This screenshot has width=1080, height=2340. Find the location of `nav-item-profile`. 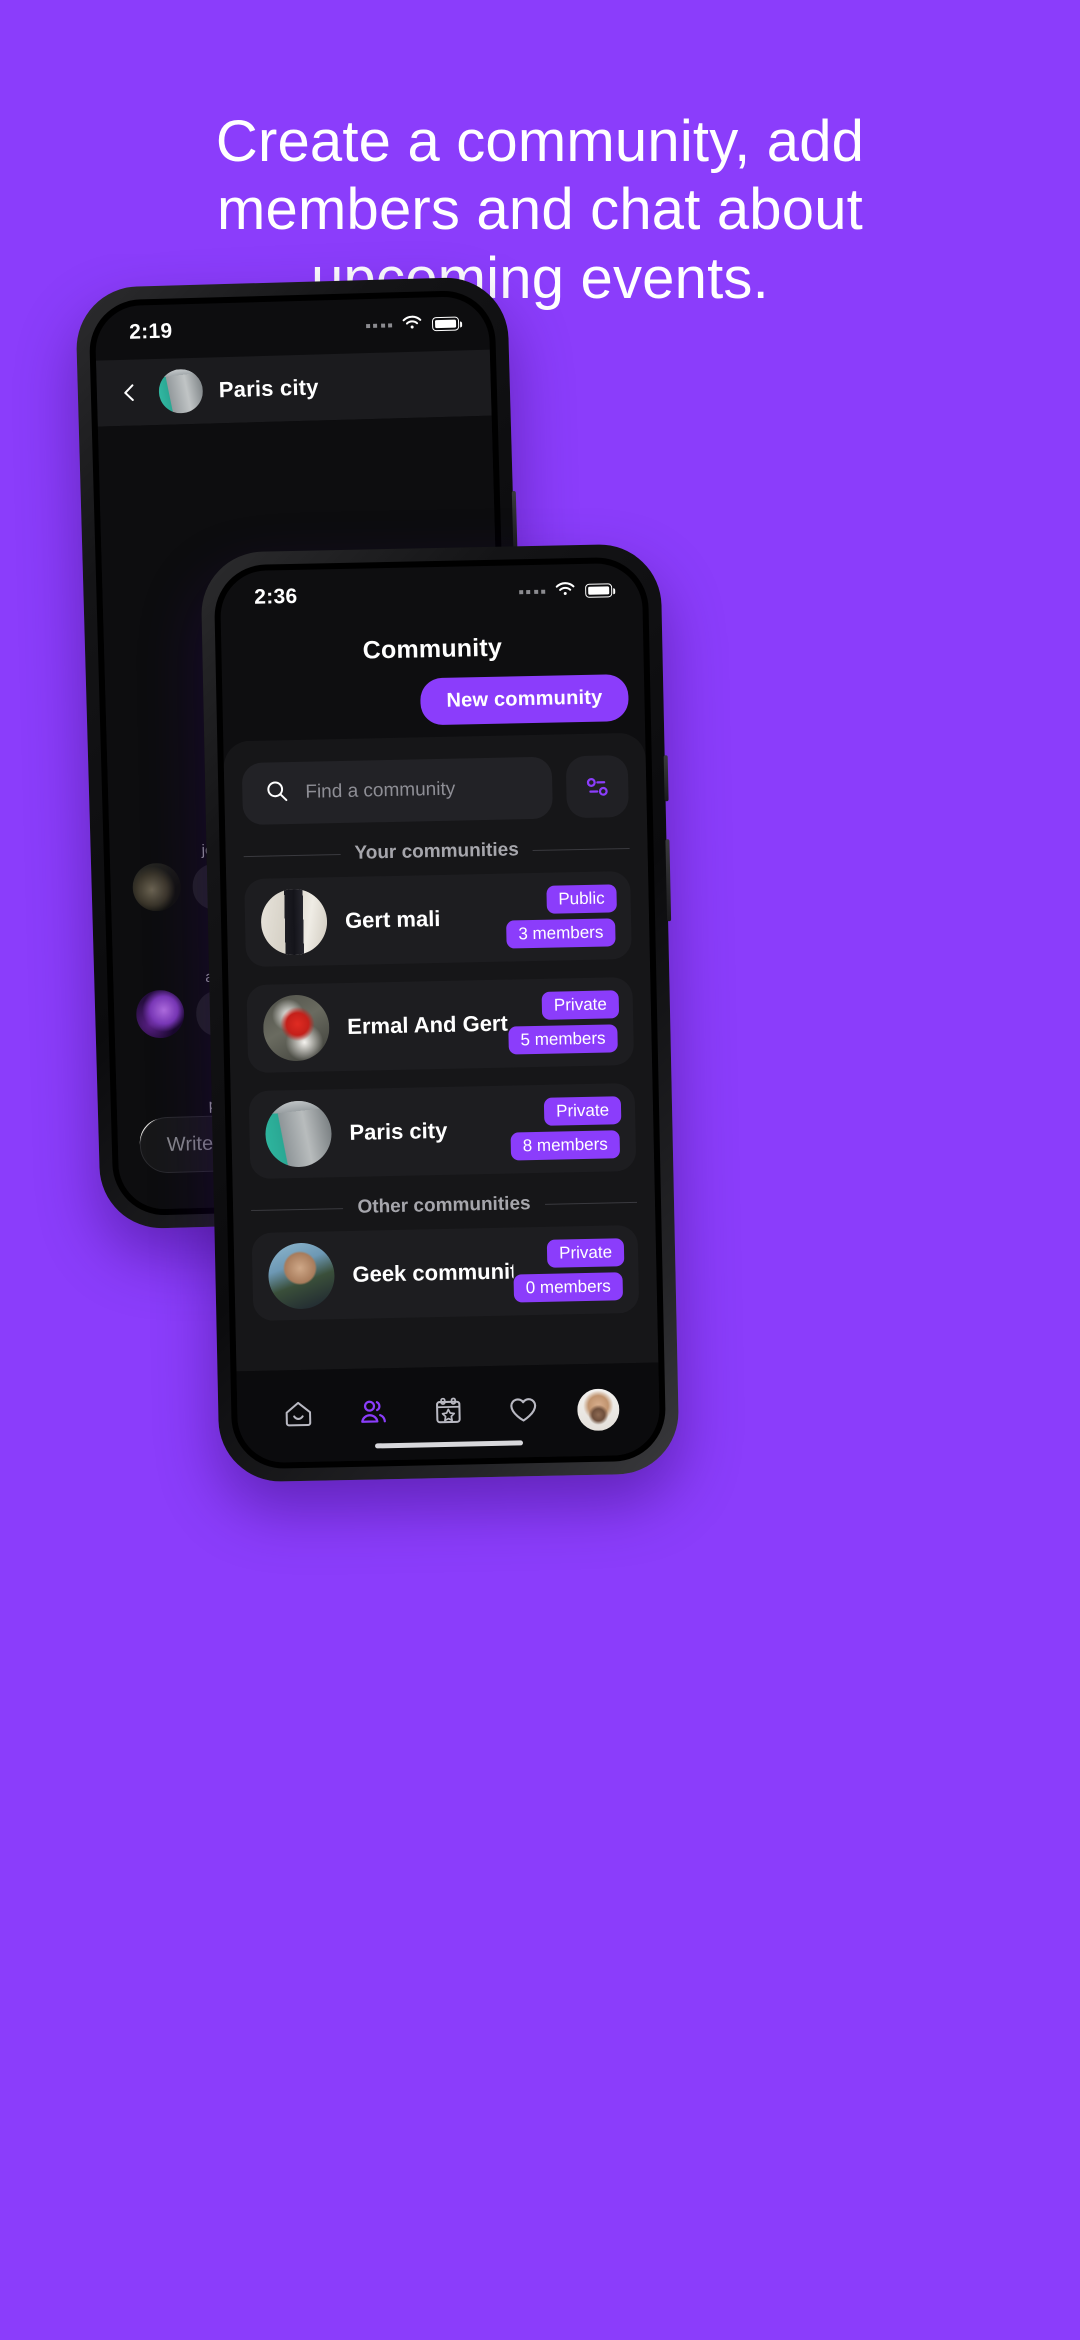

nav-item-profile is located at coordinates (597, 1409).